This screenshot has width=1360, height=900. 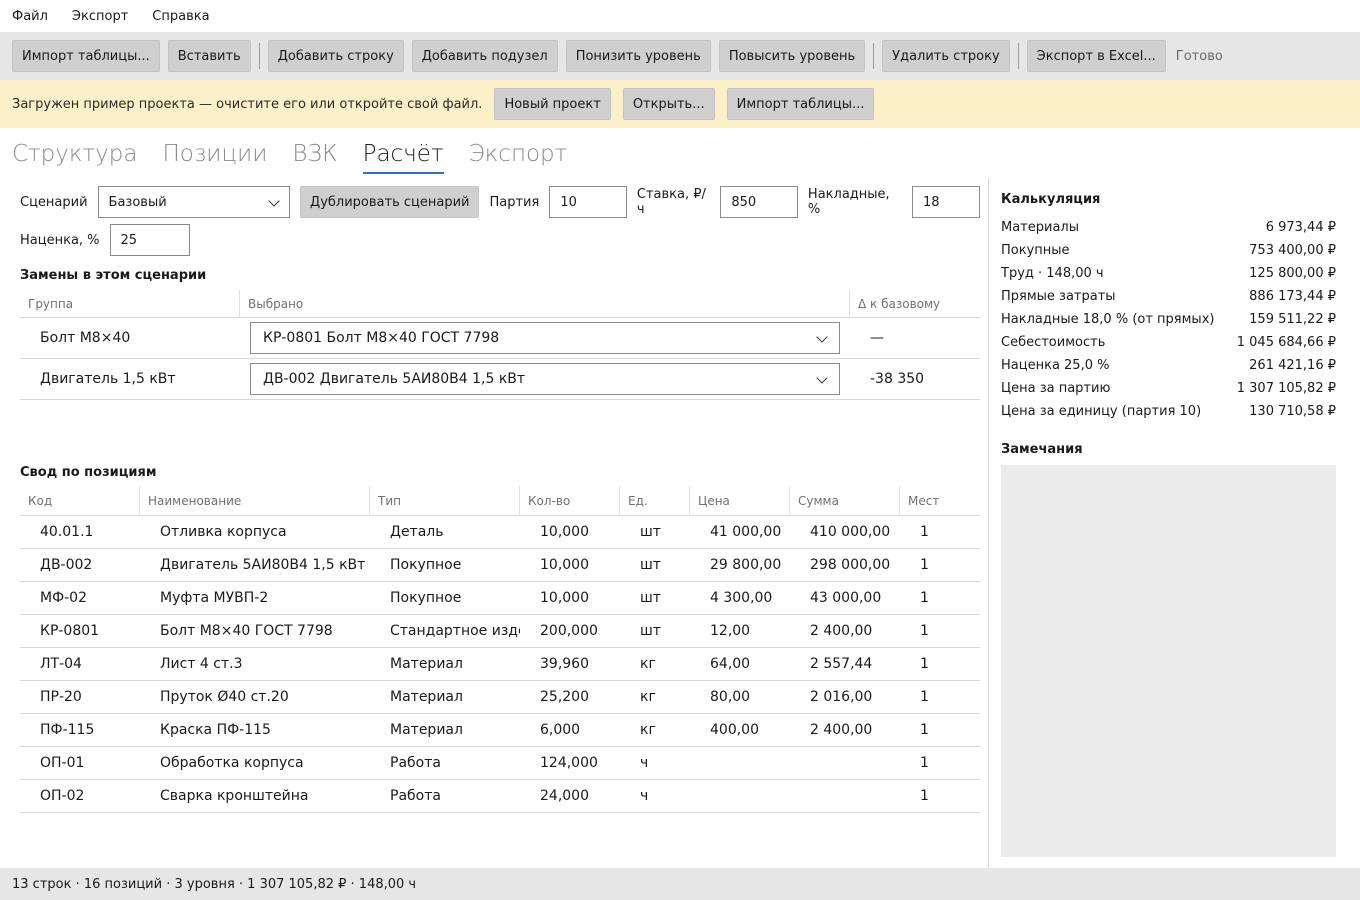 What do you see at coordinates (564, 565) in the screenshot?
I see `summary-qty: 10,000` at bounding box center [564, 565].